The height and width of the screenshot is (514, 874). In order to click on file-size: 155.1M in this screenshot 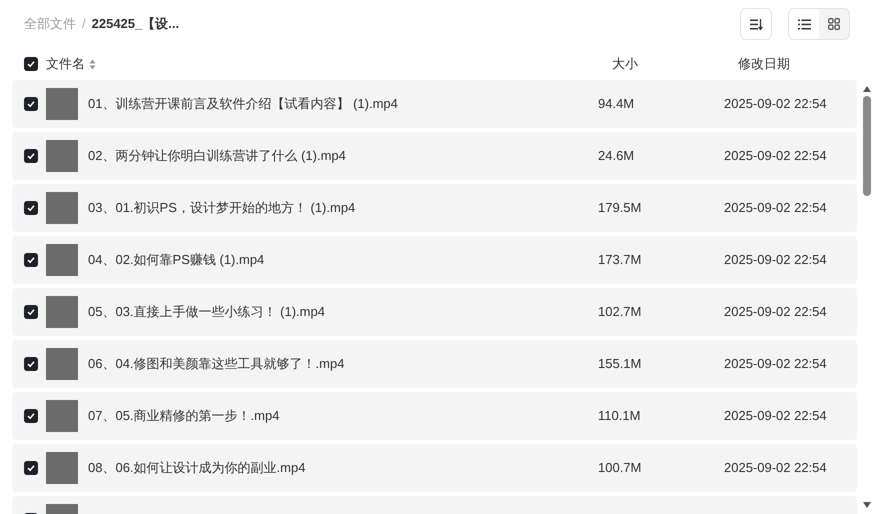, I will do `click(620, 364)`.